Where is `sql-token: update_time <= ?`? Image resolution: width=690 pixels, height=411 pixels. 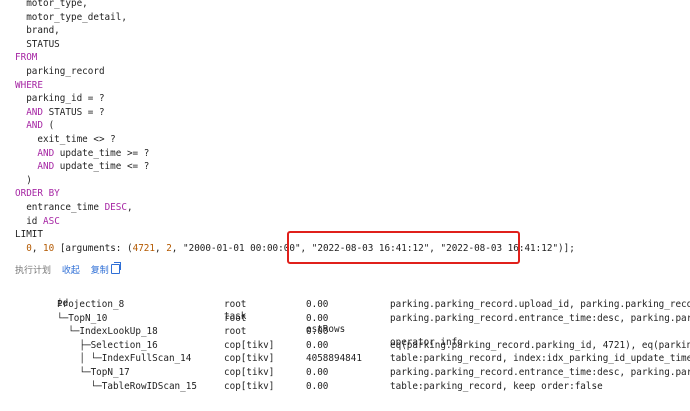
sql-token: update_time <= ? is located at coordinates (102, 167).